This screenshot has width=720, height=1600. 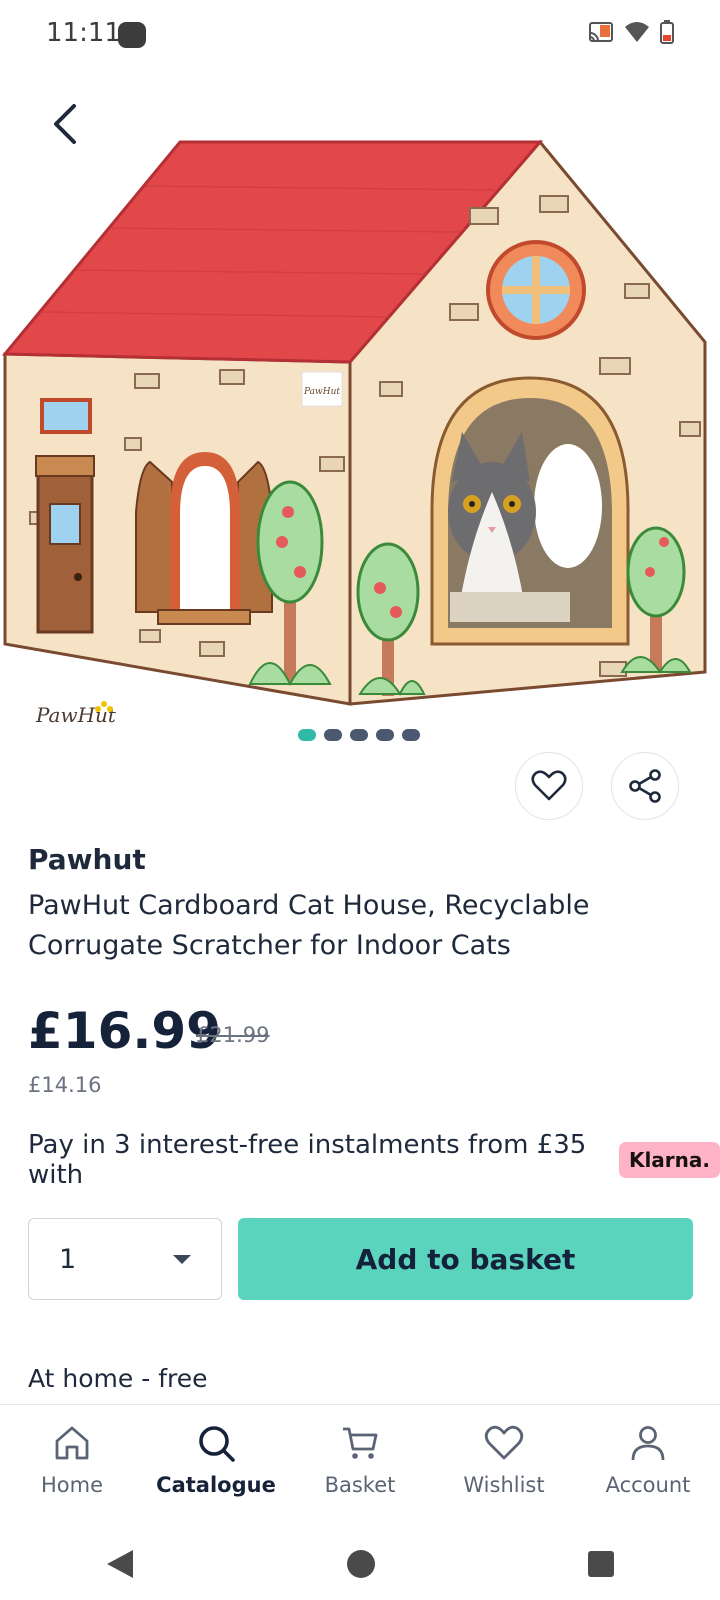 I want to click on delivery-info: At home - free, so click(x=118, y=1378).